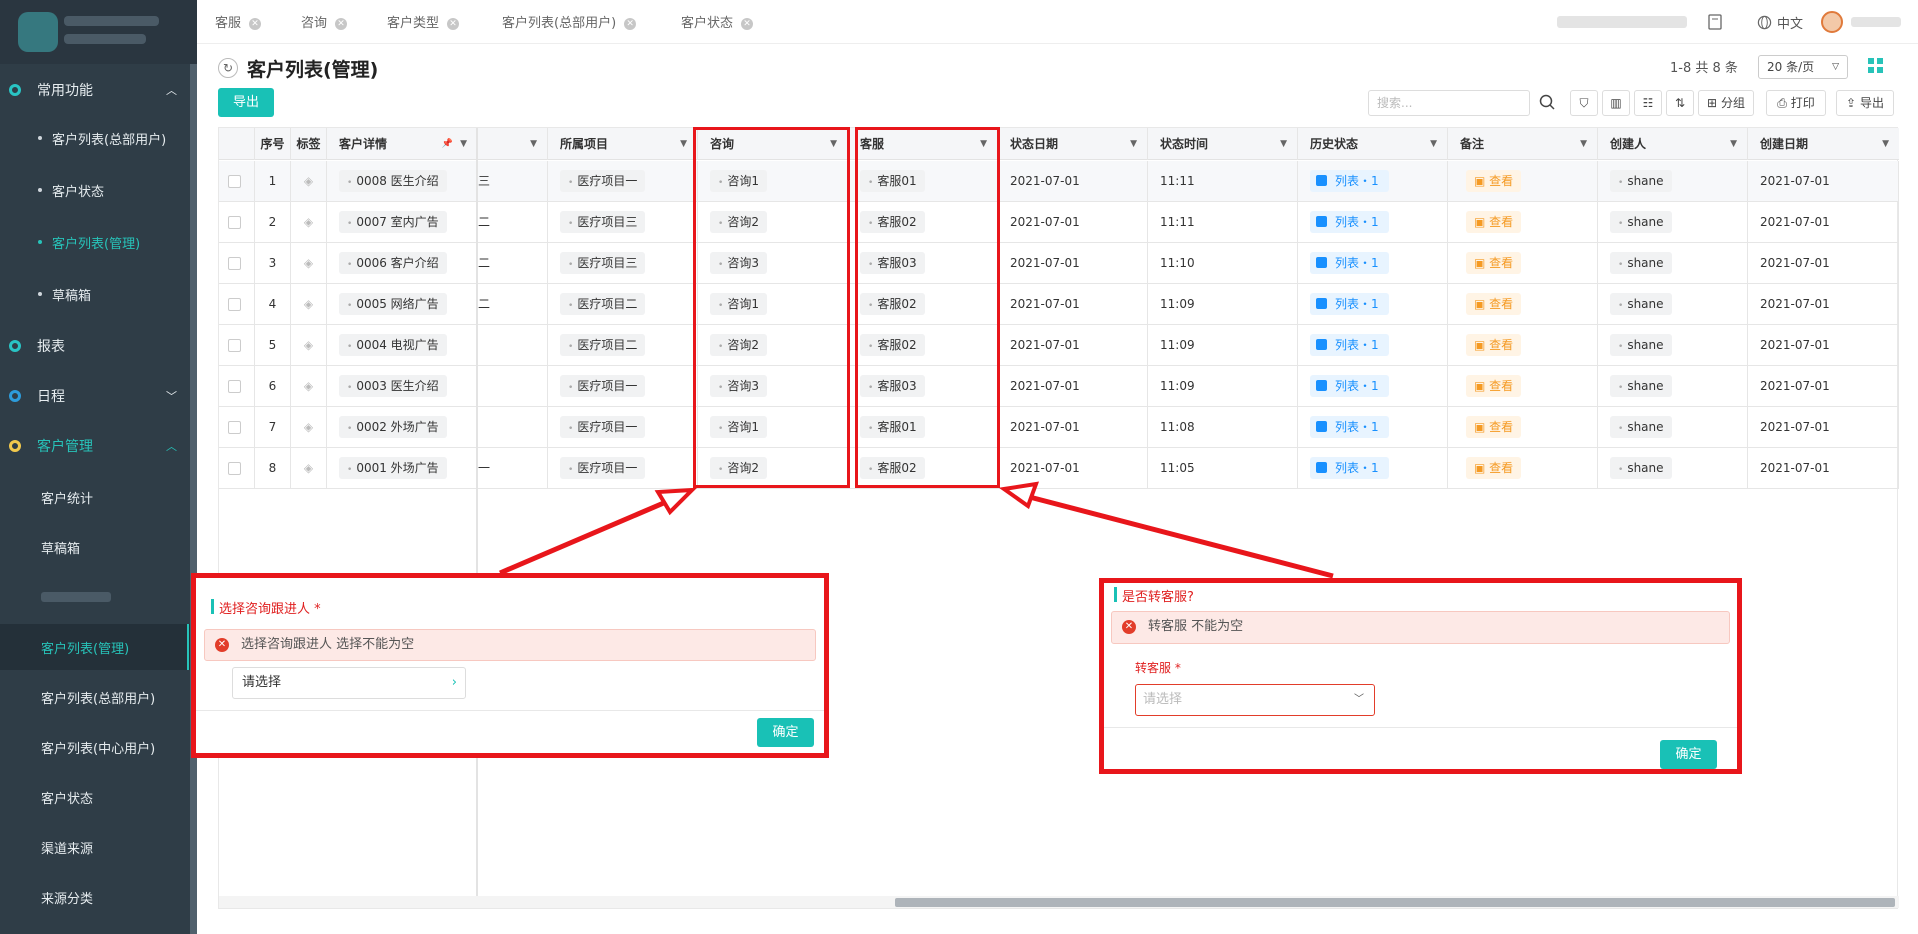  Describe the element at coordinates (1616, 103) in the screenshot. I see `chart-icon: ▥` at that location.